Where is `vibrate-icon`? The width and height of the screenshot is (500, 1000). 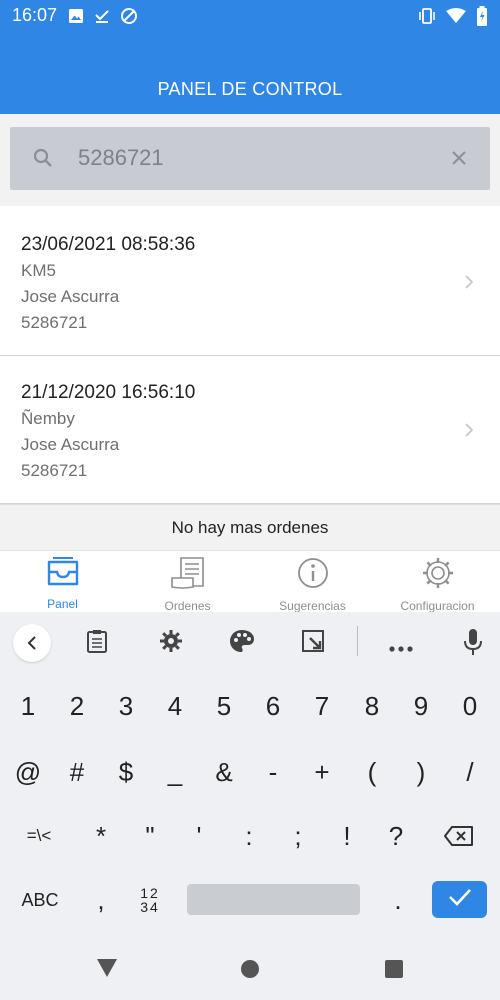 vibrate-icon is located at coordinates (427, 18).